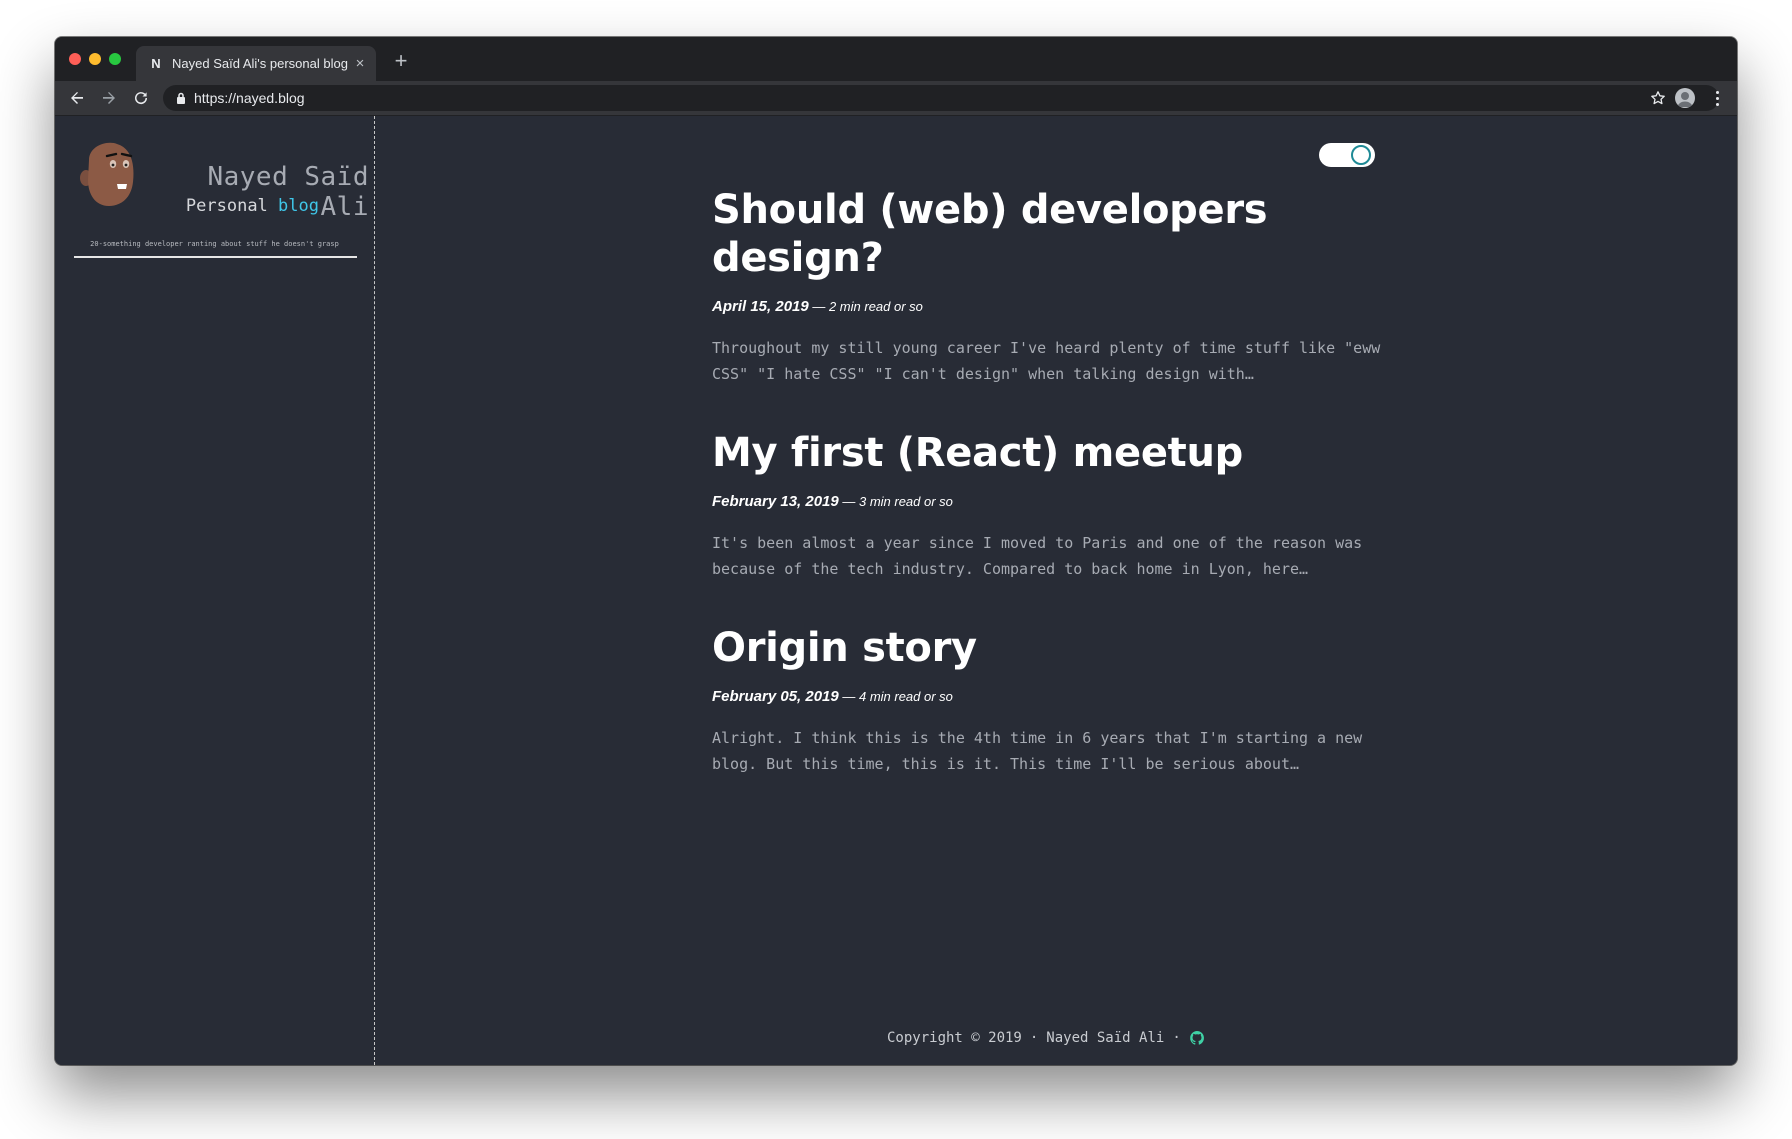 The height and width of the screenshot is (1139, 1792). What do you see at coordinates (865, 306) in the screenshot?
I see `post-read-time: — 2 min read or so` at bounding box center [865, 306].